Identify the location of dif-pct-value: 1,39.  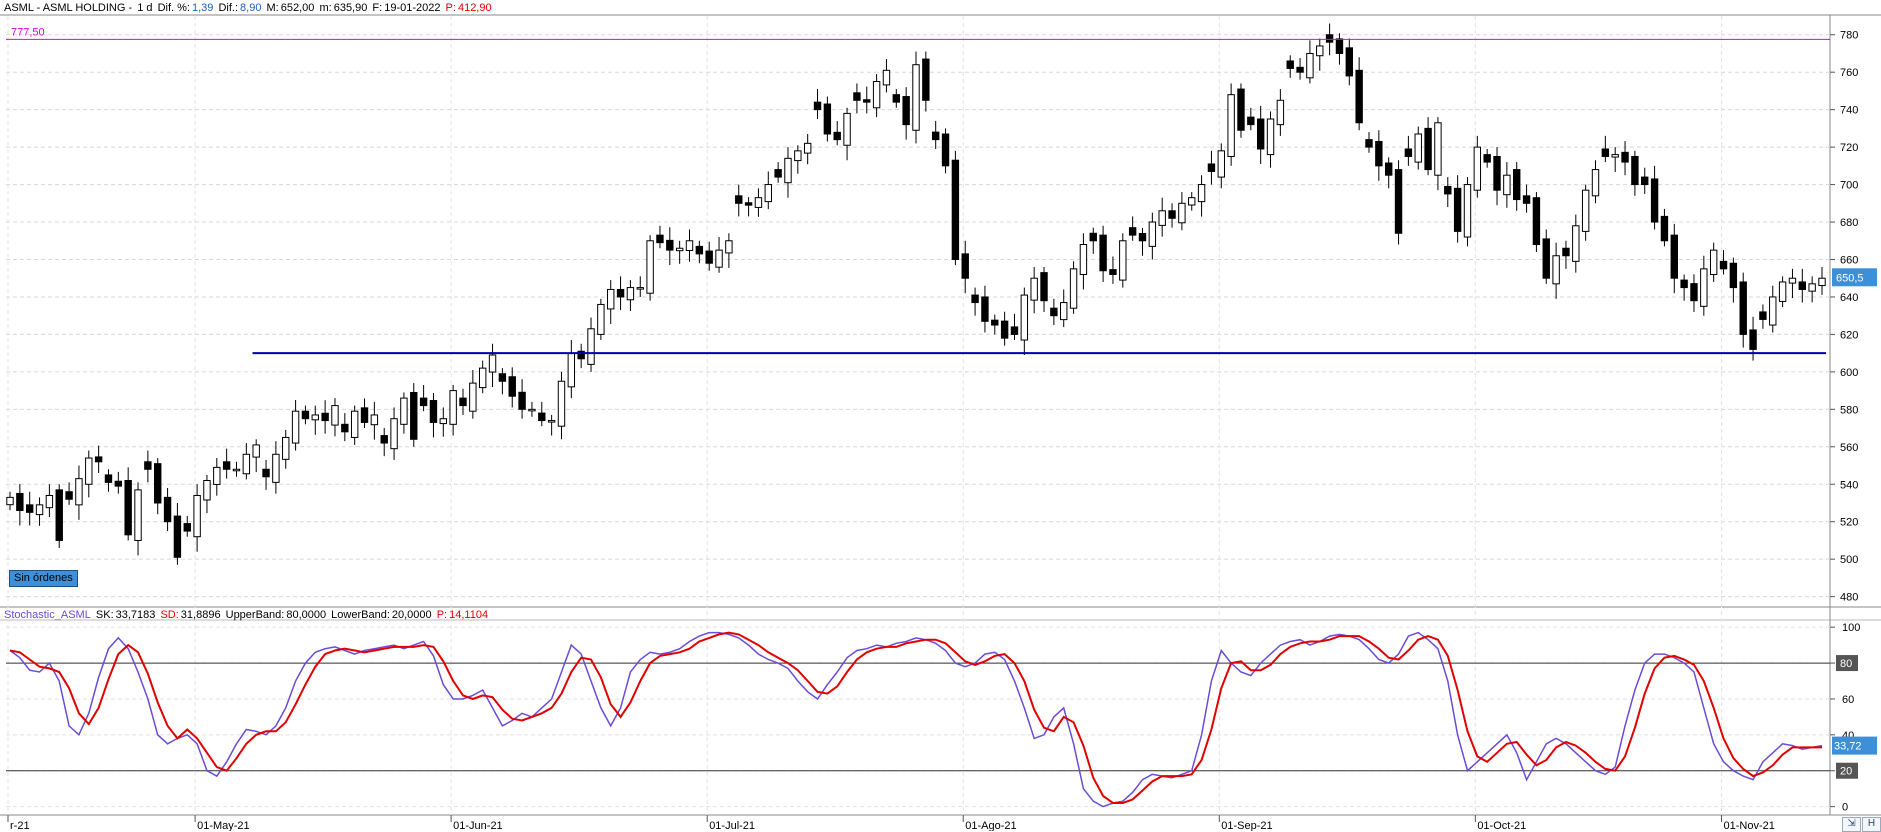
(202, 8).